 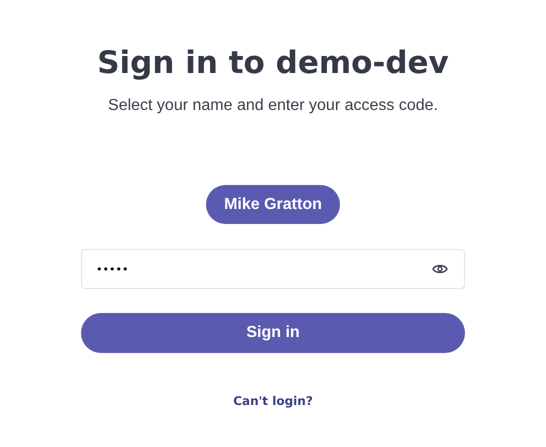 What do you see at coordinates (273, 106) in the screenshot?
I see `instruction-text: Select your name and enter your access code.` at bounding box center [273, 106].